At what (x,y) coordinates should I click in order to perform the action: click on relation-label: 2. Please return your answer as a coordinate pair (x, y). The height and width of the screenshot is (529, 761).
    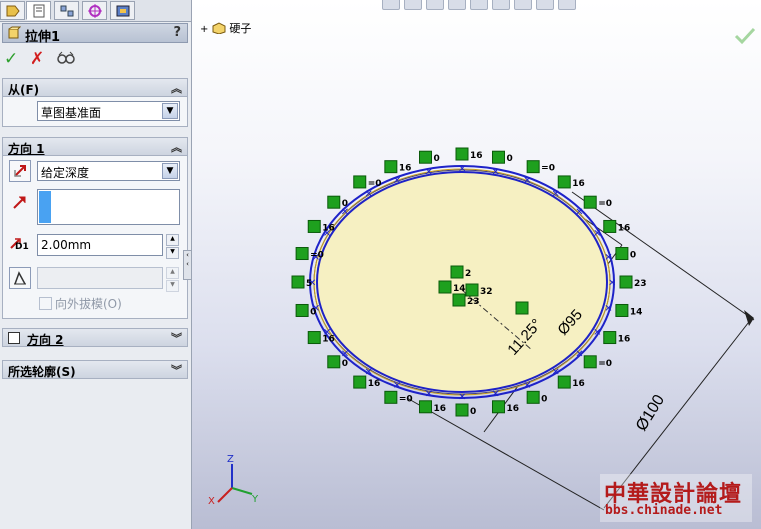
    Looking at the image, I should click on (468, 274).